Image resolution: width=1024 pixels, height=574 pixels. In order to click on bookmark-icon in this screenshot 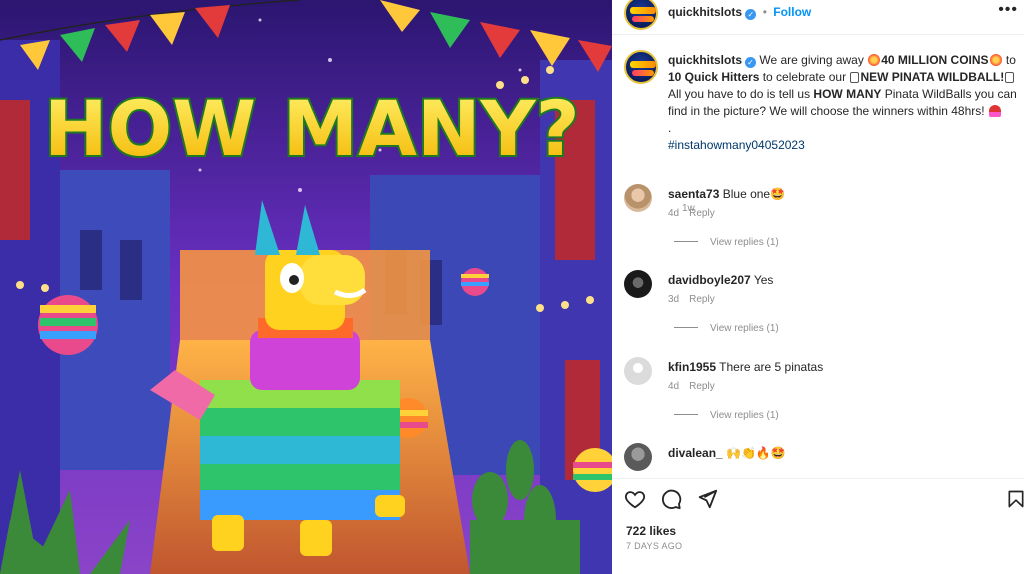, I will do `click(1015, 499)`.